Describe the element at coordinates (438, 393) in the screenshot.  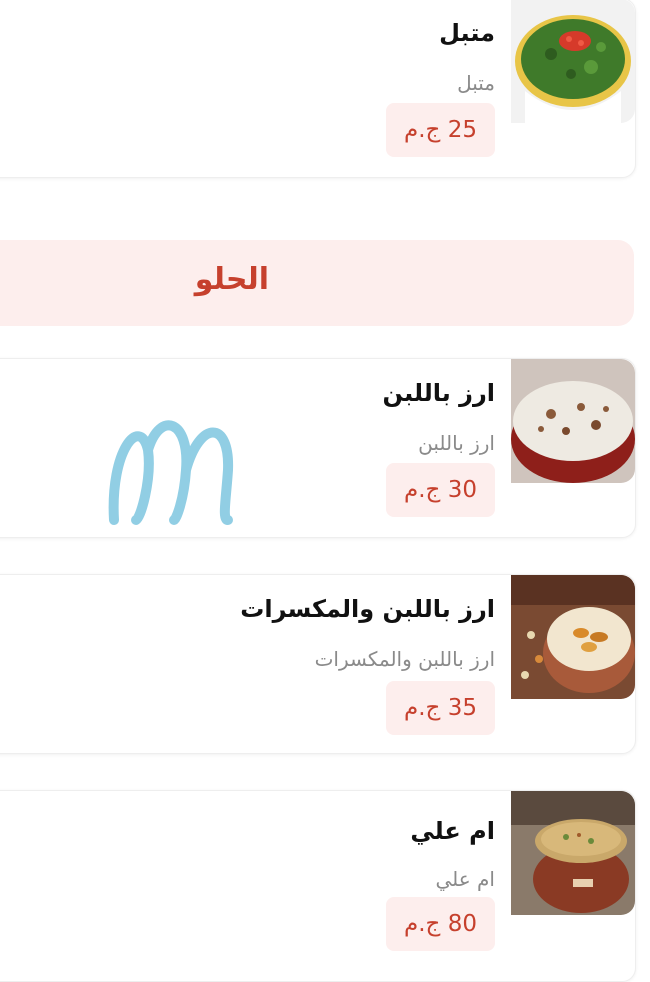
I see `item-title: ارز باللبن` at that location.